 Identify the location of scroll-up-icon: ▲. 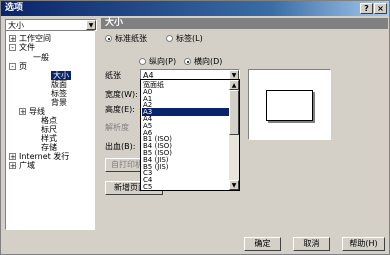
(234, 85).